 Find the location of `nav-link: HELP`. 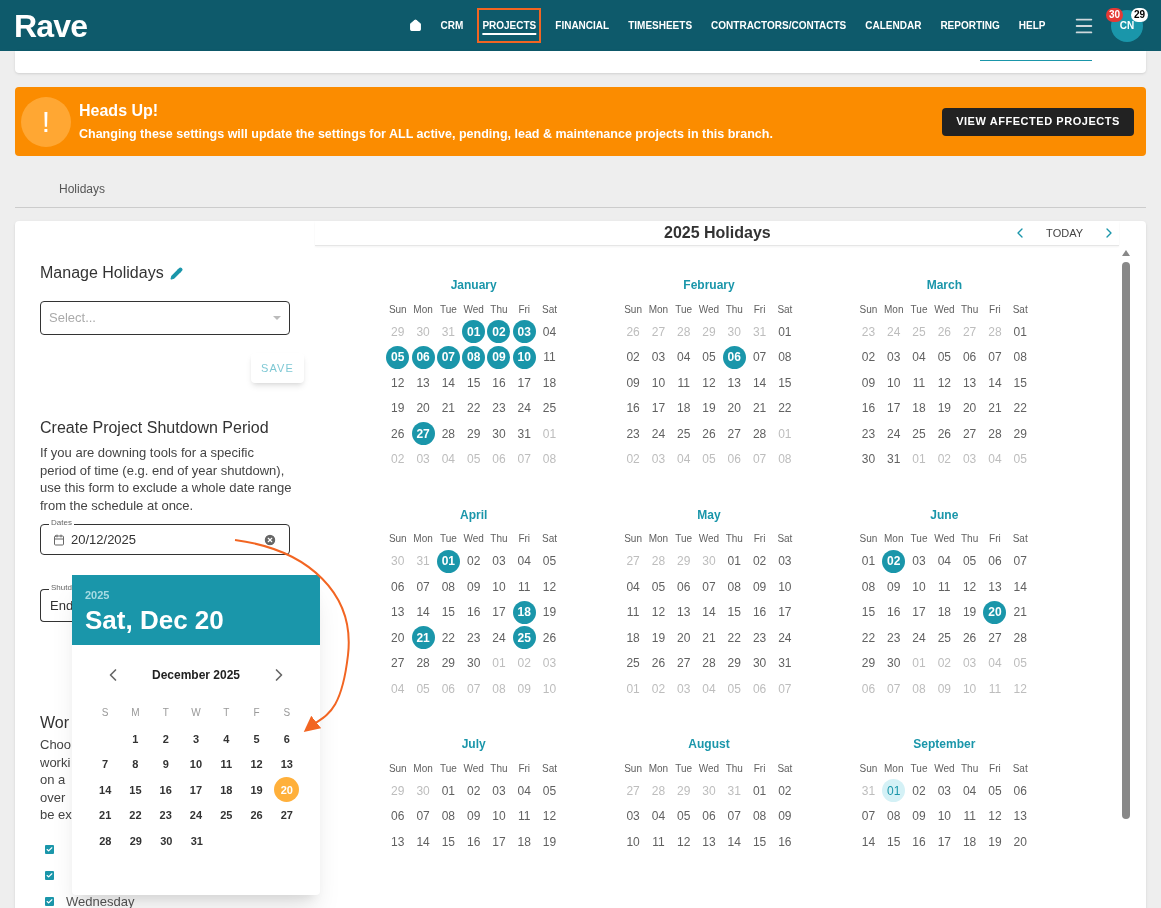

nav-link: HELP is located at coordinates (1032, 25).